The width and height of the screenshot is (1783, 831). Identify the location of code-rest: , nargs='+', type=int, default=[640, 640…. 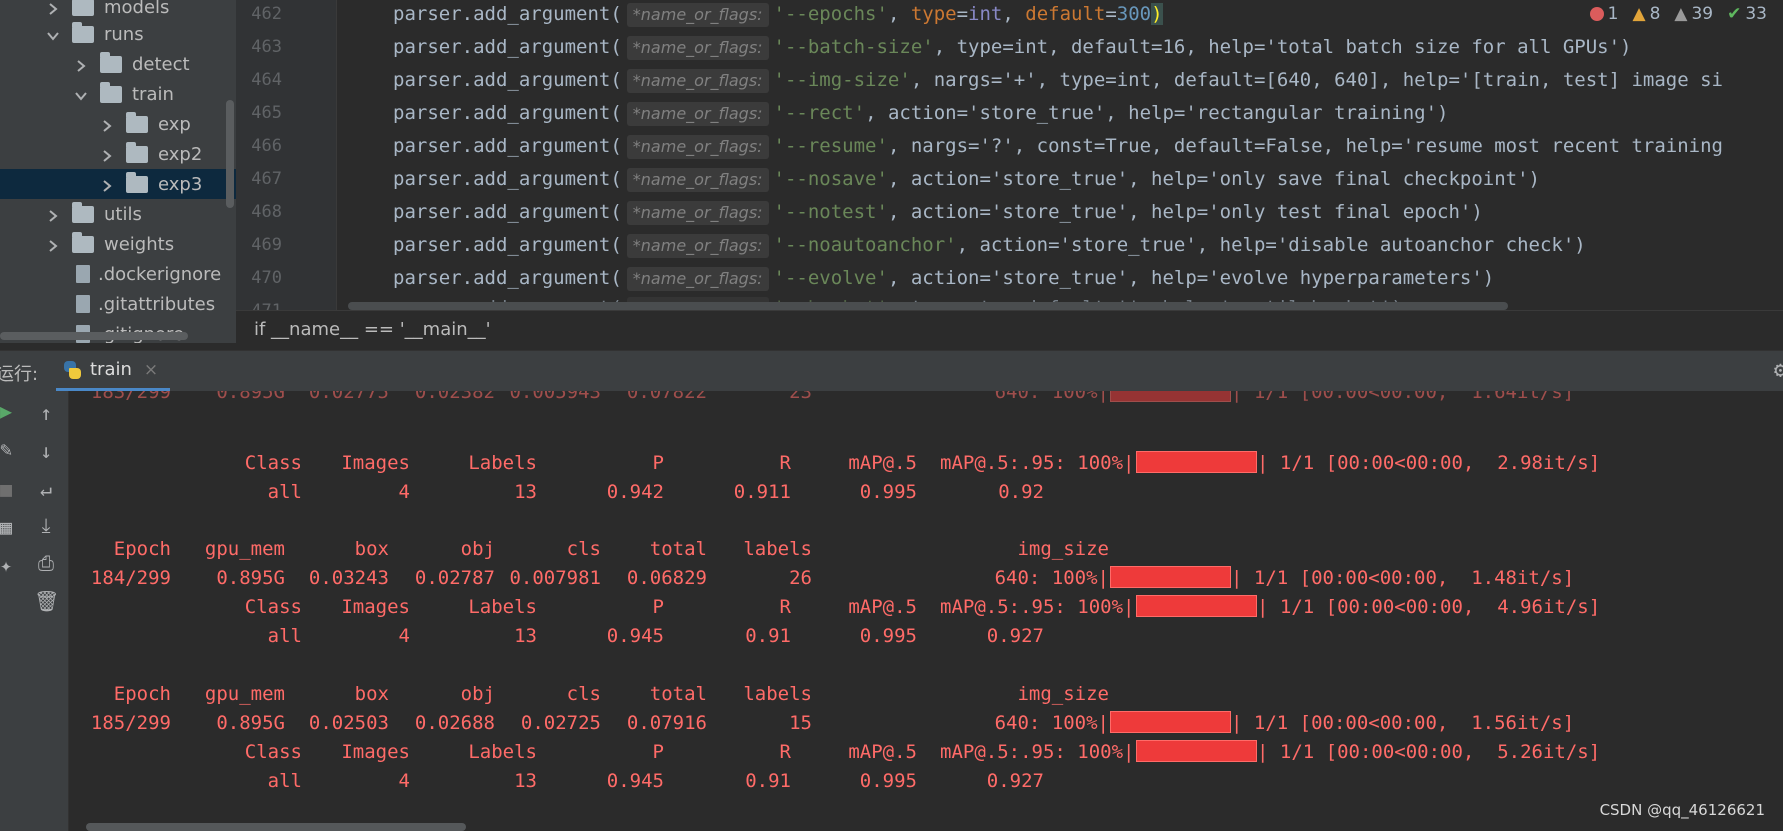
(1316, 80).